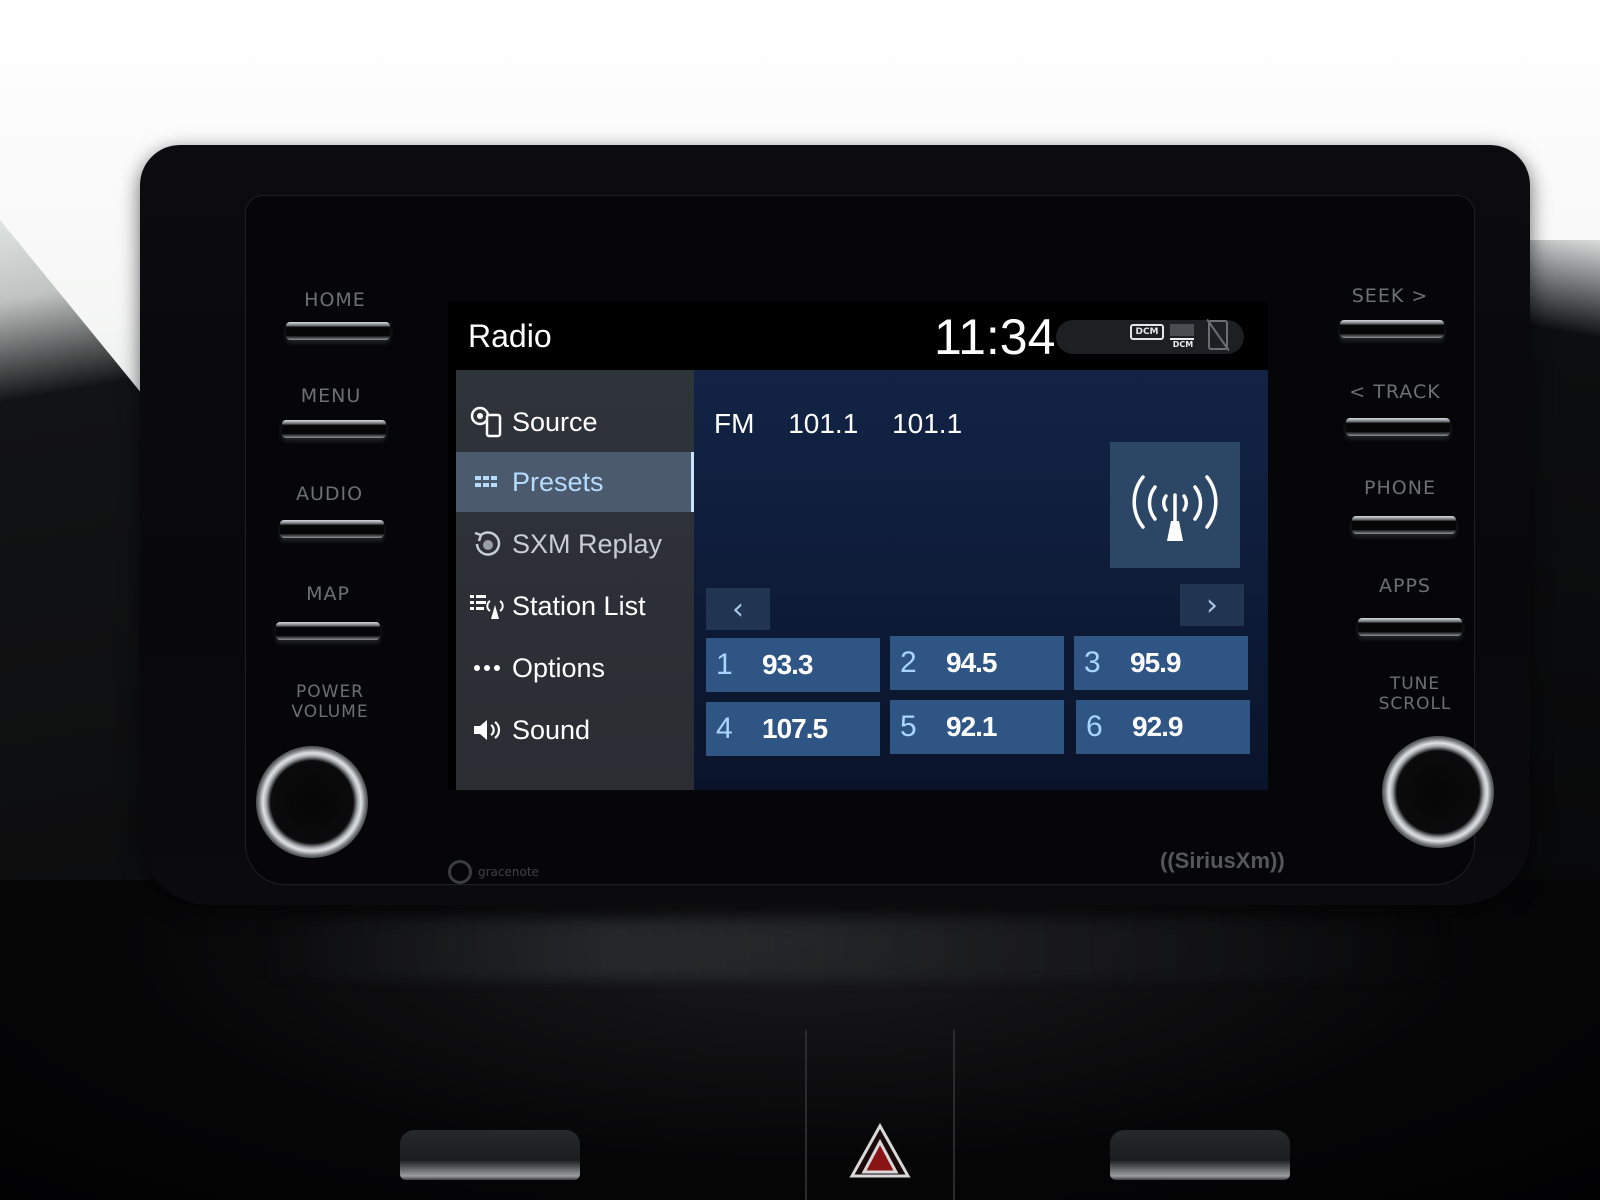 This screenshot has height=1200, width=1600. What do you see at coordinates (738, 609) in the screenshot?
I see `preset-prev-button: ‹` at bounding box center [738, 609].